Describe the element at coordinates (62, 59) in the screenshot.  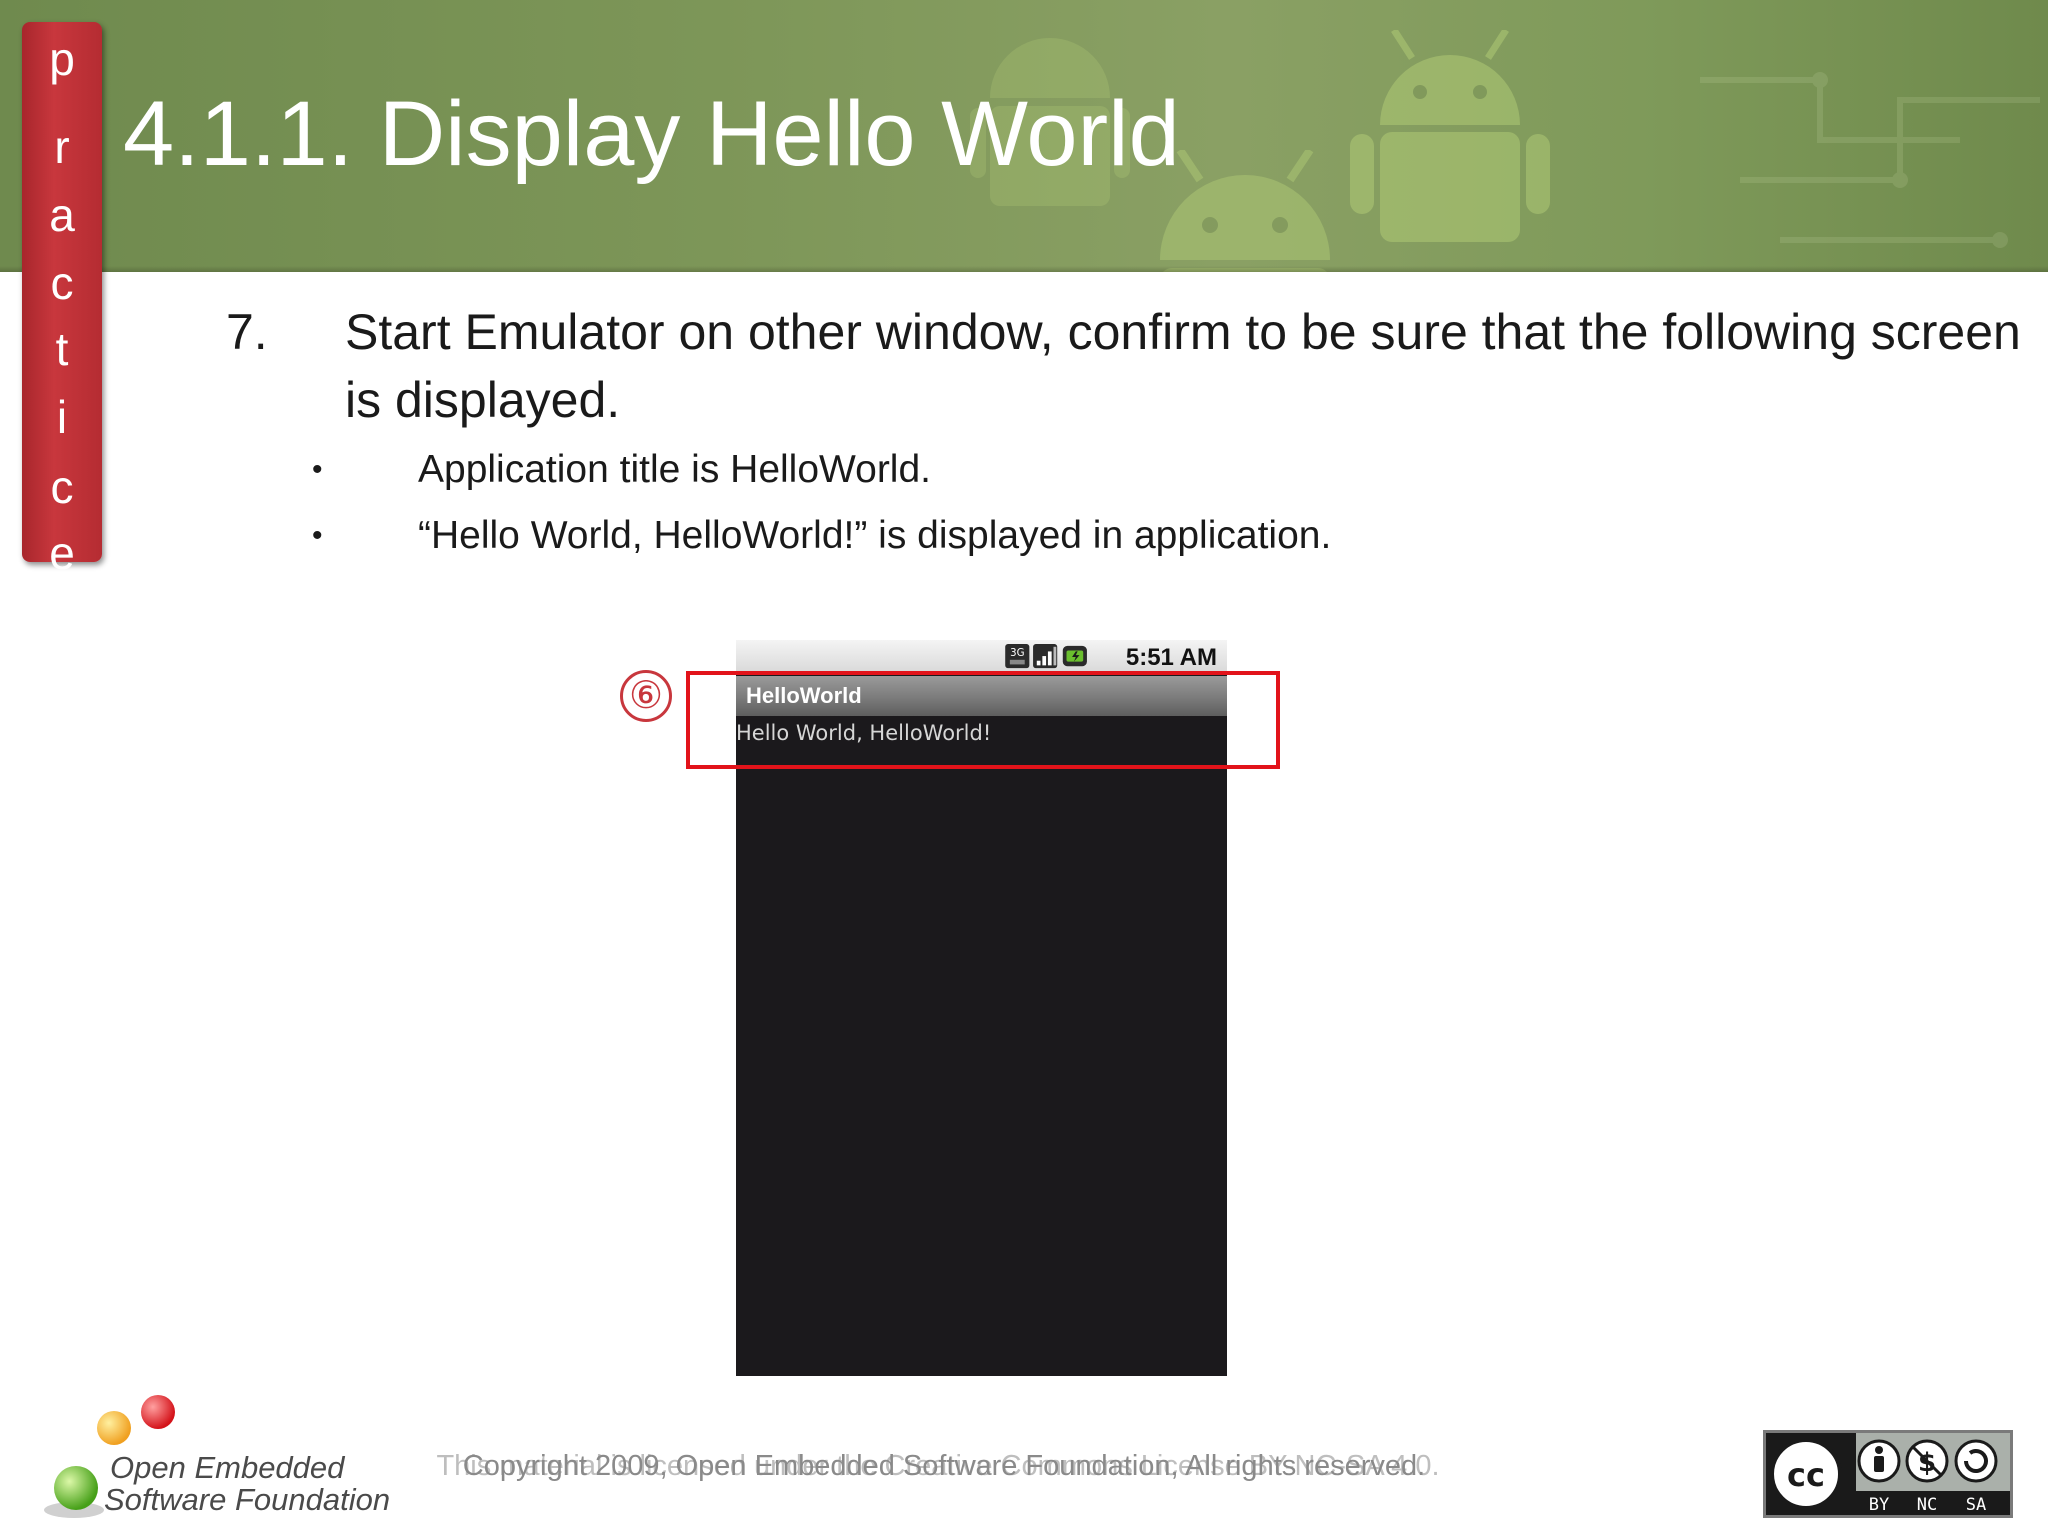
I see `practice-tab-letter: p` at that location.